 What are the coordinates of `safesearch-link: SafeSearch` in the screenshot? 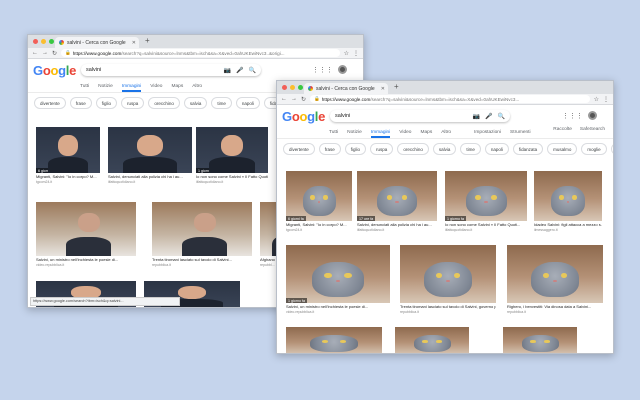 It's located at (592, 131).